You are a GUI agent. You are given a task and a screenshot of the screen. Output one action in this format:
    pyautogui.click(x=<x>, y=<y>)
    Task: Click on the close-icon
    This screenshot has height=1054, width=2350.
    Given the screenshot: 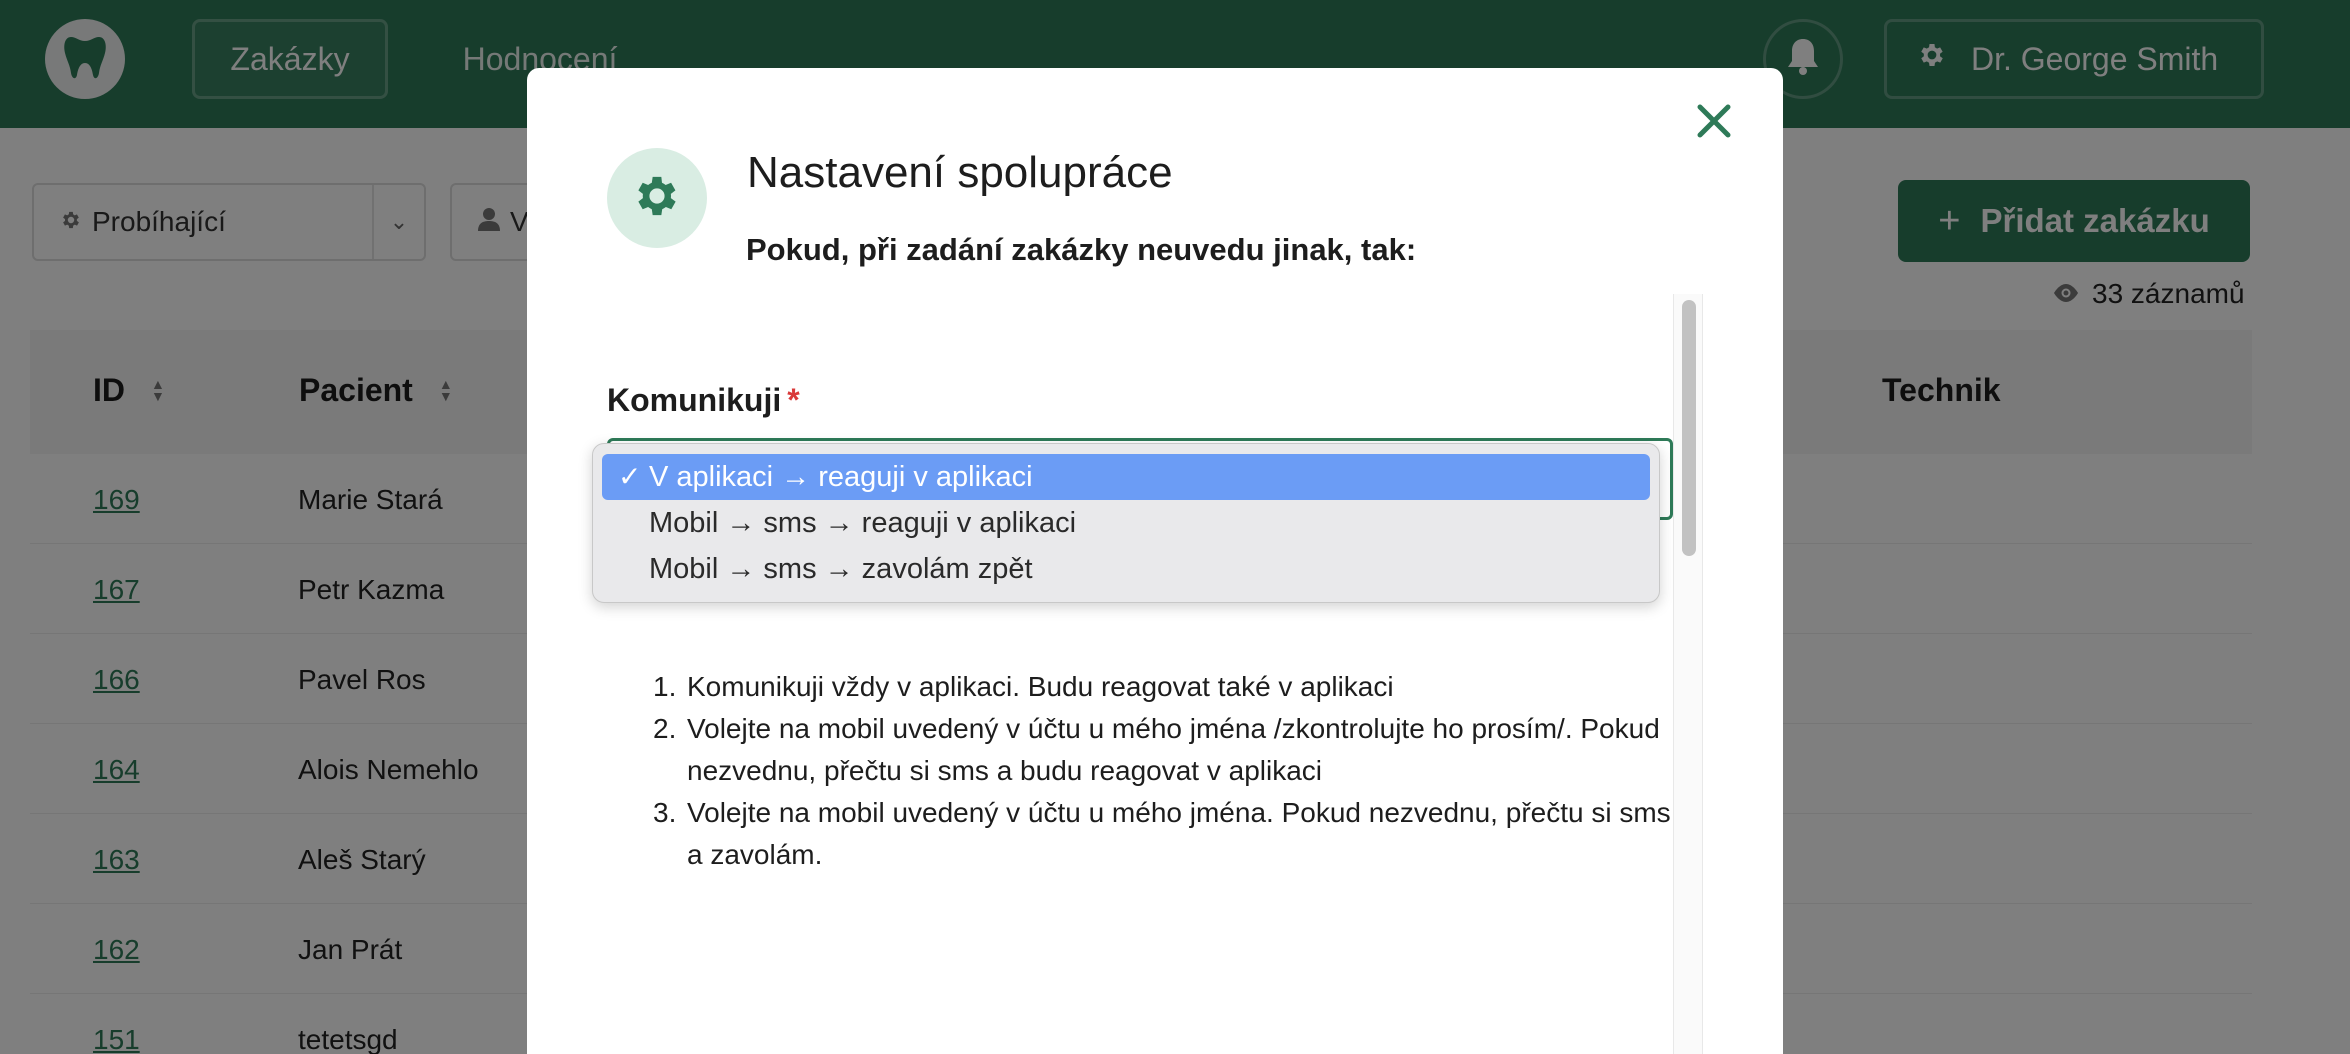 What is the action you would take?
    pyautogui.click(x=1714, y=123)
    